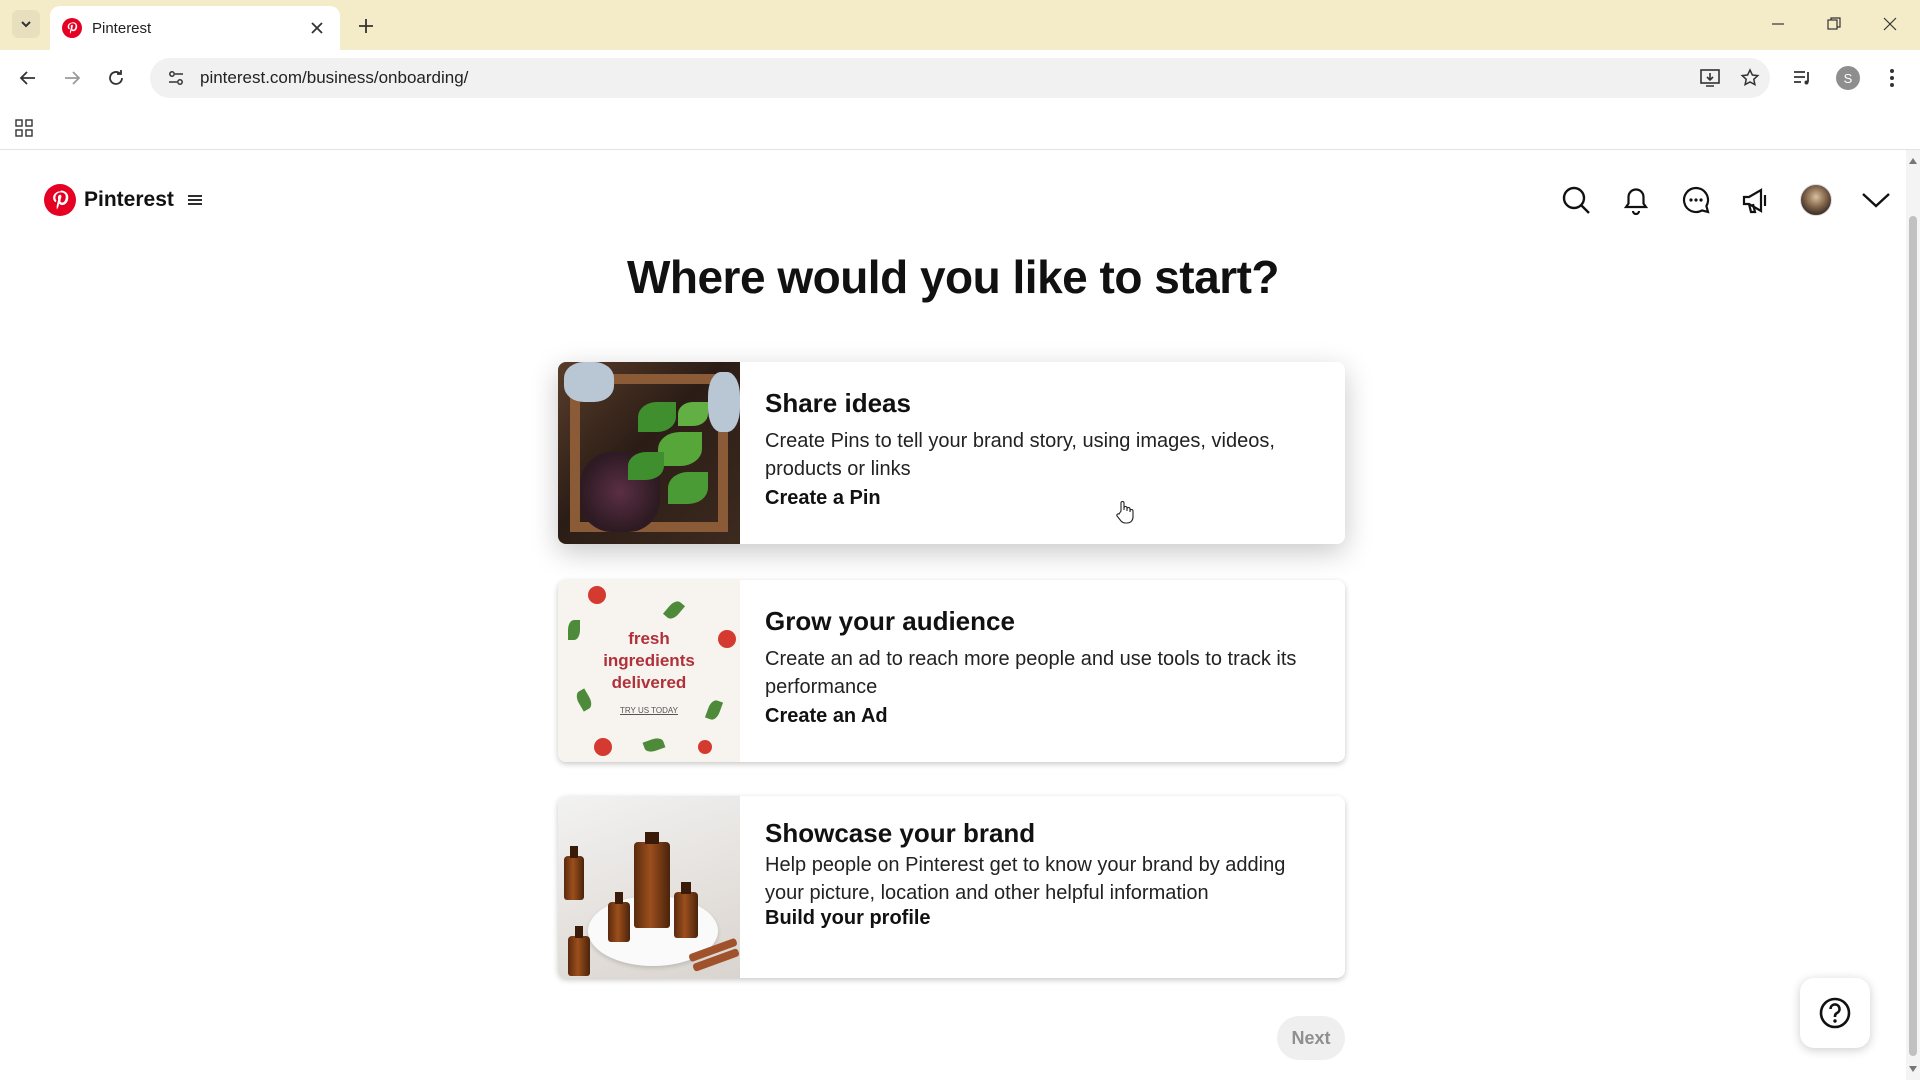 The image size is (1920, 1080). What do you see at coordinates (848, 918) in the screenshot?
I see `build-profile-link: Build your profile` at bounding box center [848, 918].